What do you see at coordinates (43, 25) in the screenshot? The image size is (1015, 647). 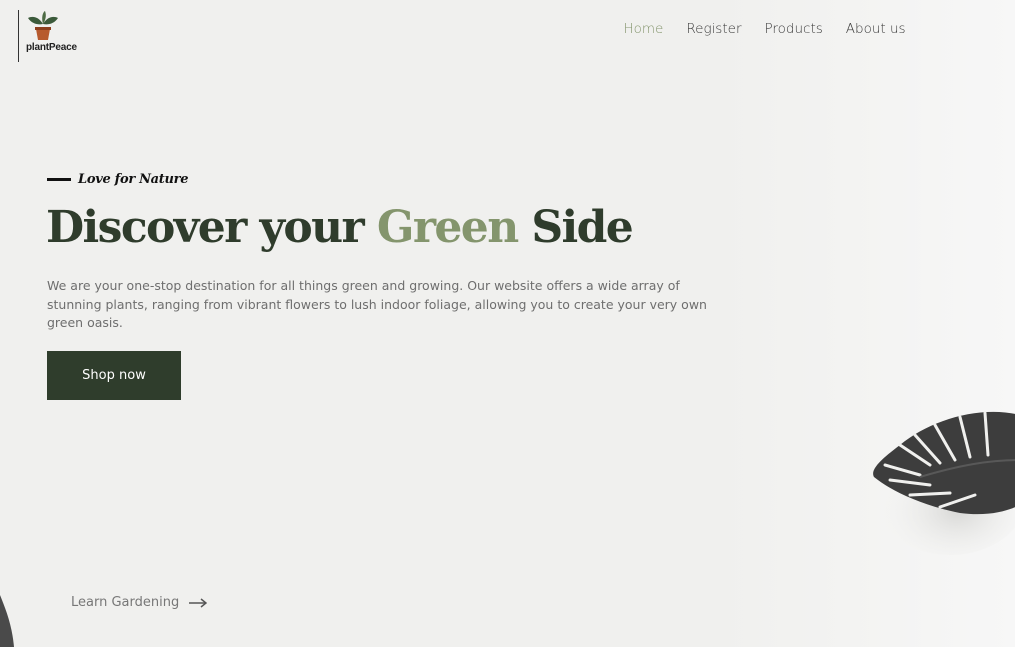 I see `potted-plant-icon` at bounding box center [43, 25].